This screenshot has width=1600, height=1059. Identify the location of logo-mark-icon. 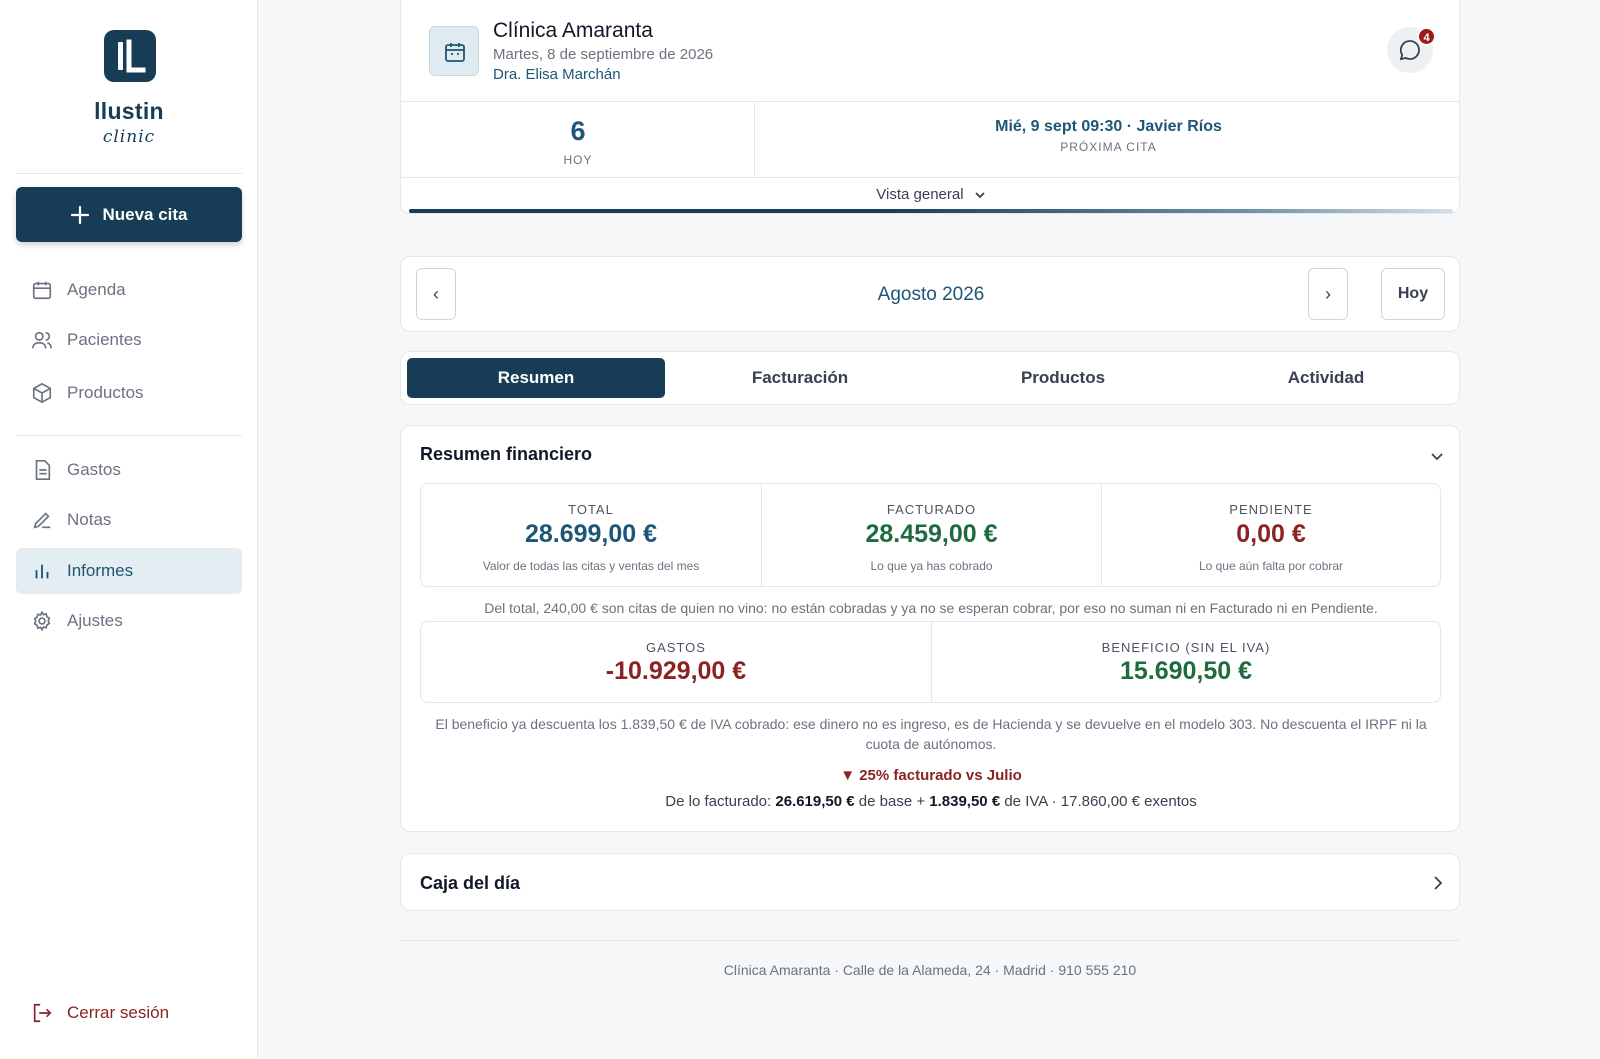
(132, 56).